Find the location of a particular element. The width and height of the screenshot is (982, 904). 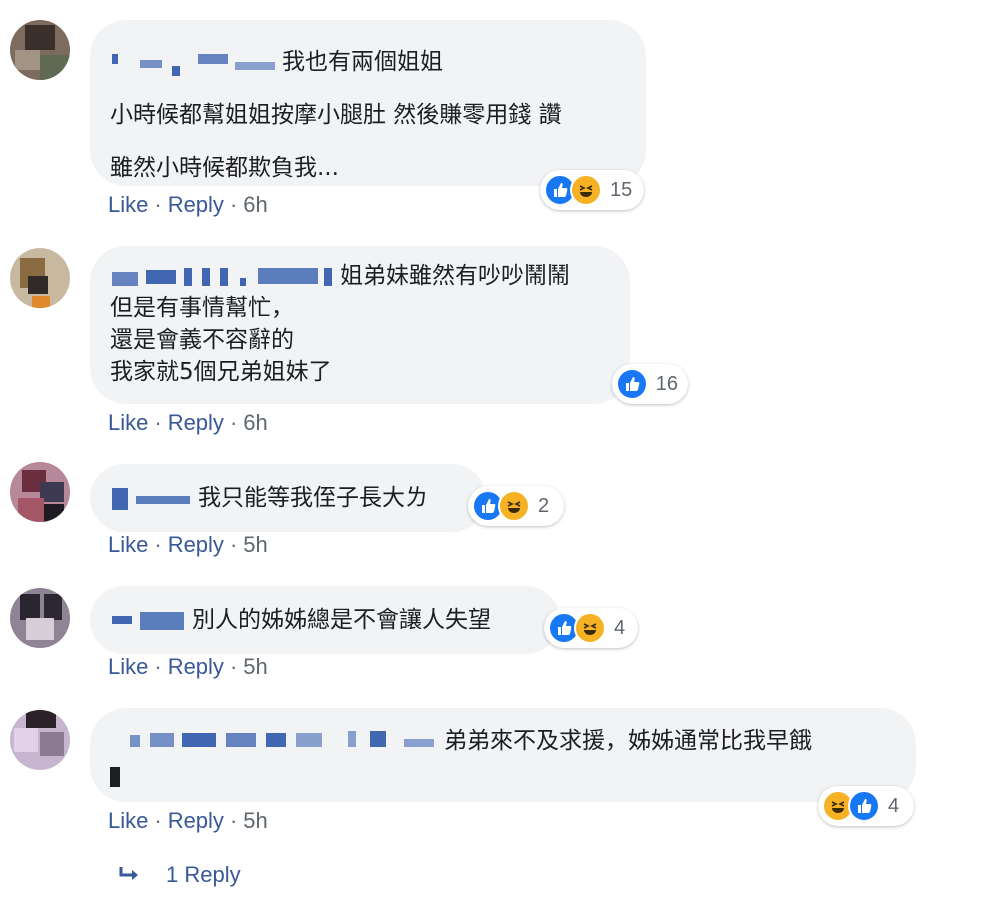

comment-bubble: 弟弟來不及求援，姊姊通常比我早餓 is located at coordinates (503, 755).